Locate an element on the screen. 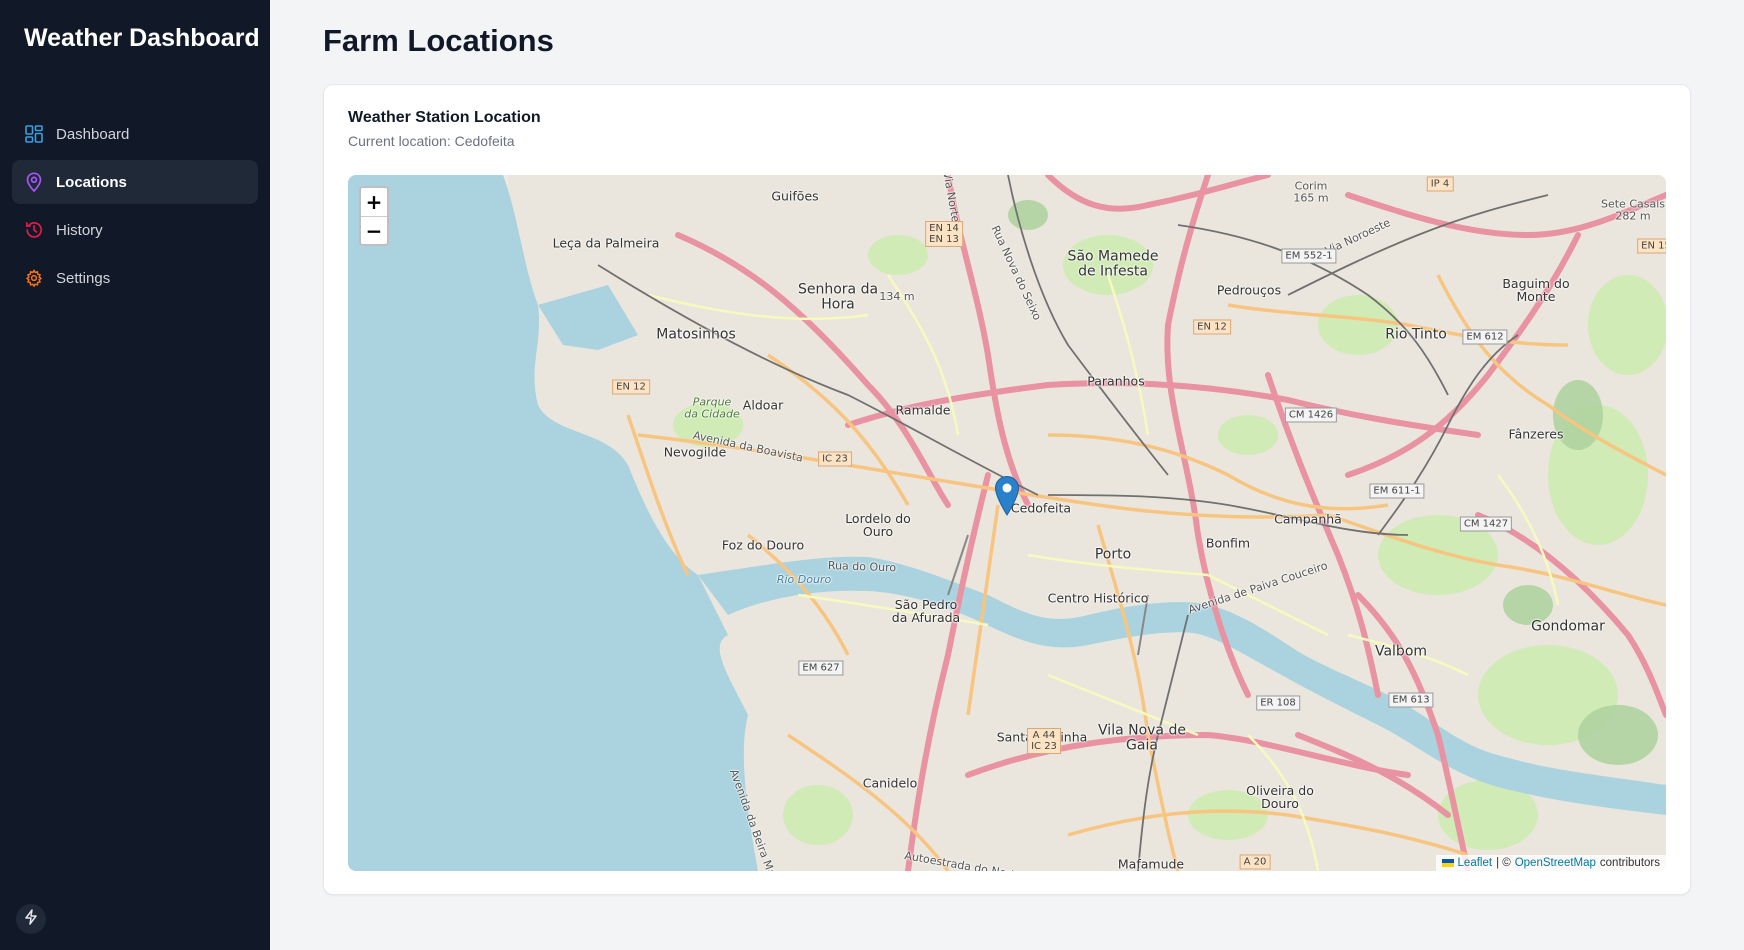 The image size is (1744, 950). gear-icon is located at coordinates (34, 278).